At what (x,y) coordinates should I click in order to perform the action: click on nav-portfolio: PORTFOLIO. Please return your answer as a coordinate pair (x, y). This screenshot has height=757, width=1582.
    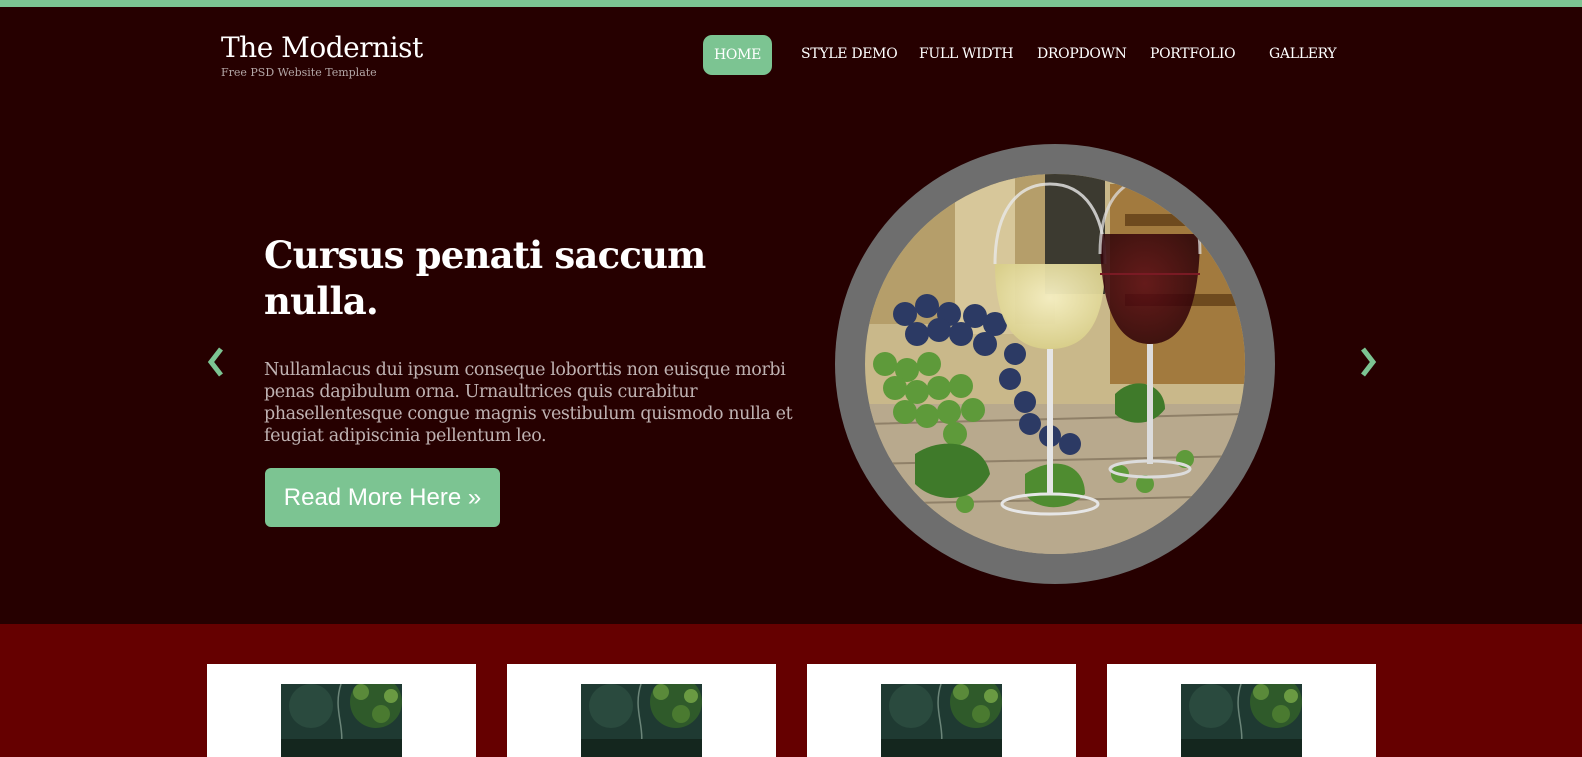
    Looking at the image, I should click on (1193, 54).